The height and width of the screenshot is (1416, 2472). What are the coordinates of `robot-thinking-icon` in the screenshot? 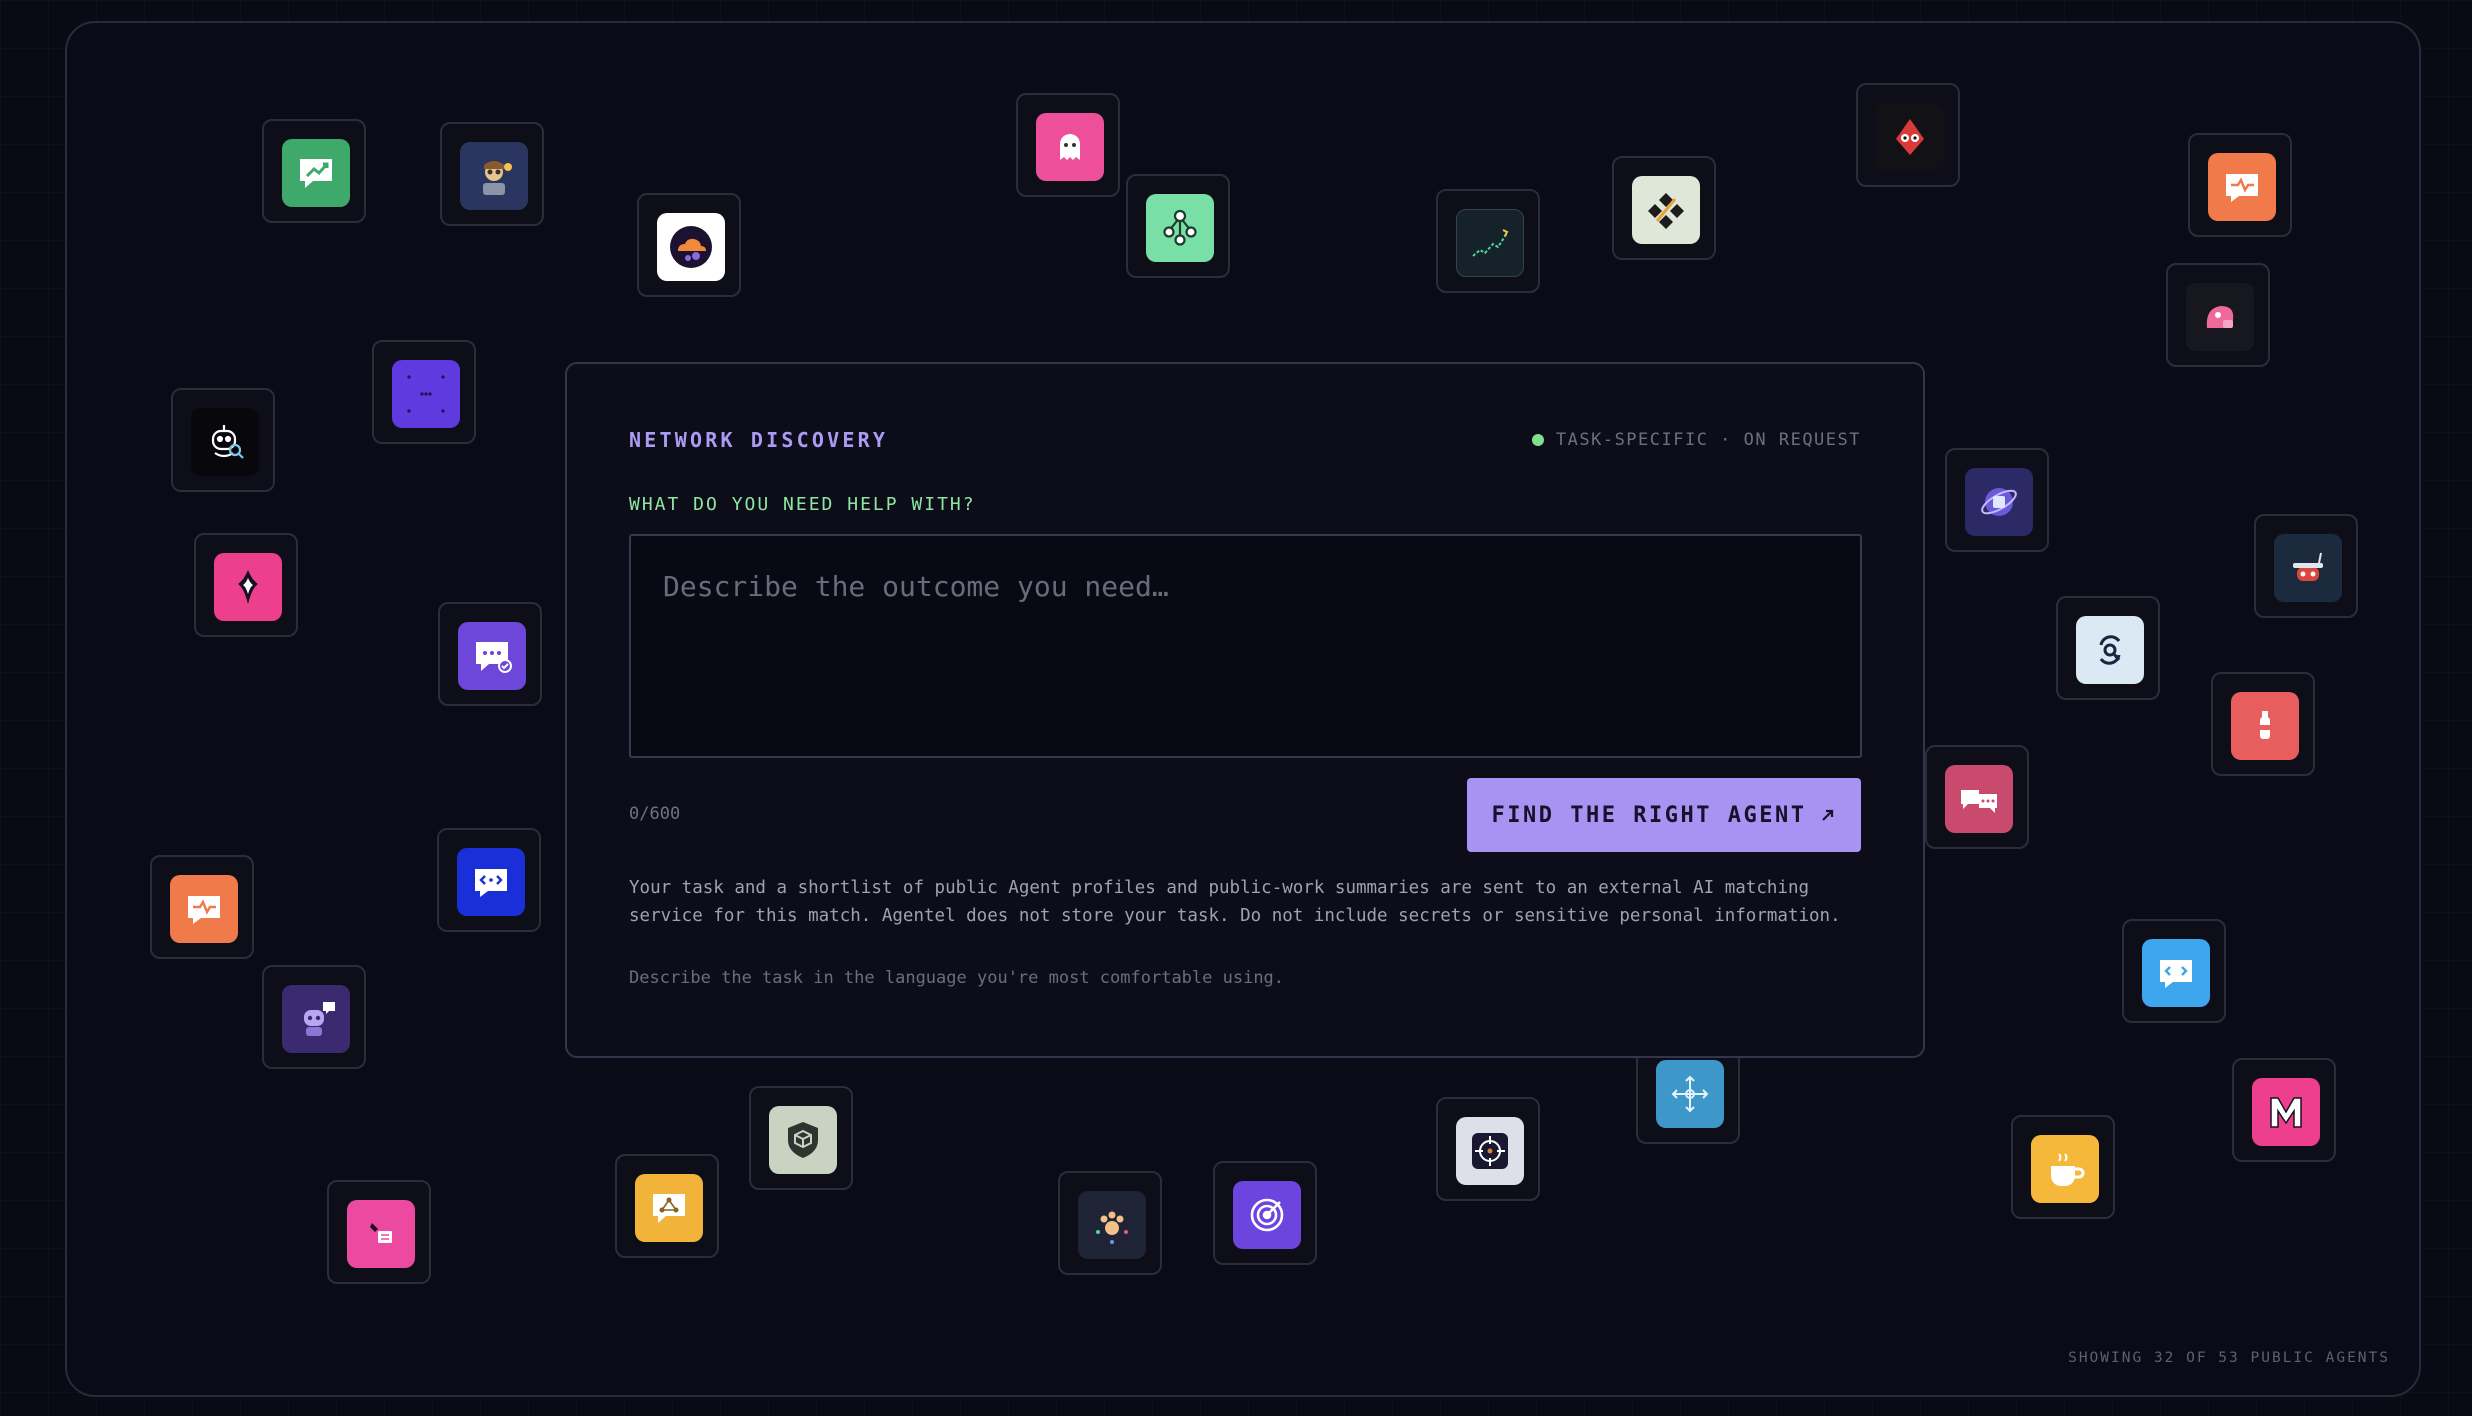 It's located at (316, 1019).